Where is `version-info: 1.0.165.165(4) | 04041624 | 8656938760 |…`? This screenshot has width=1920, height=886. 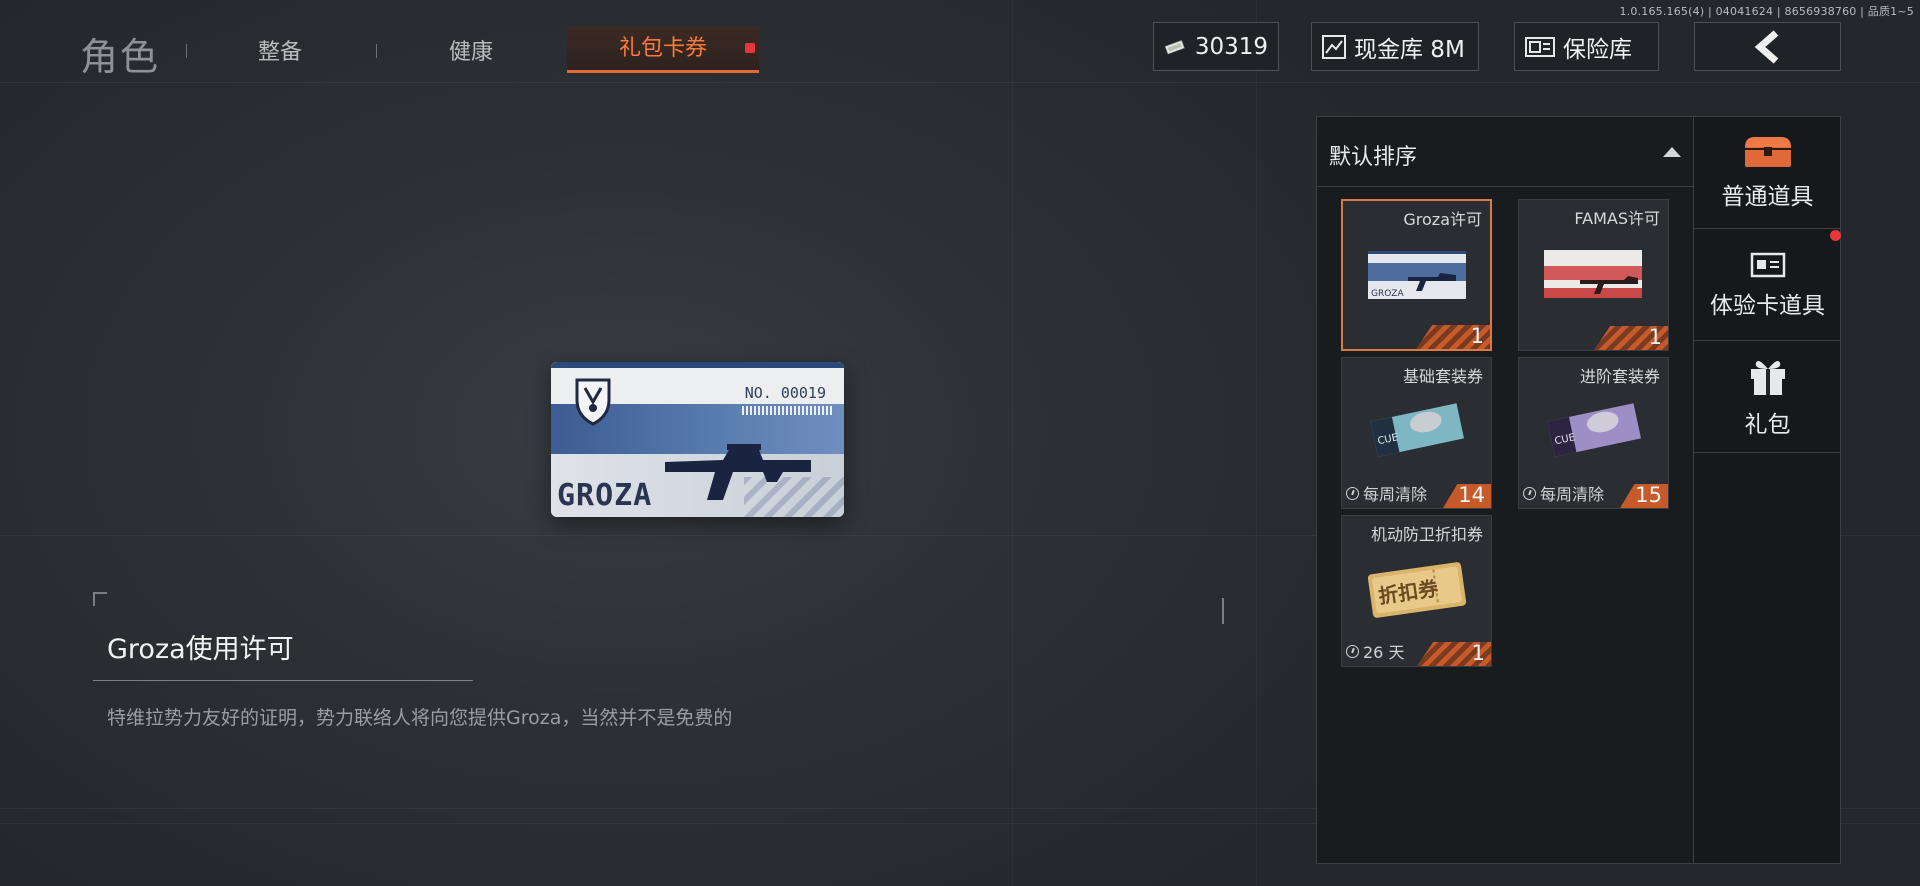 version-info: 1.0.165.165(4) | 04041624 | 8656938760 |… is located at coordinates (1766, 11).